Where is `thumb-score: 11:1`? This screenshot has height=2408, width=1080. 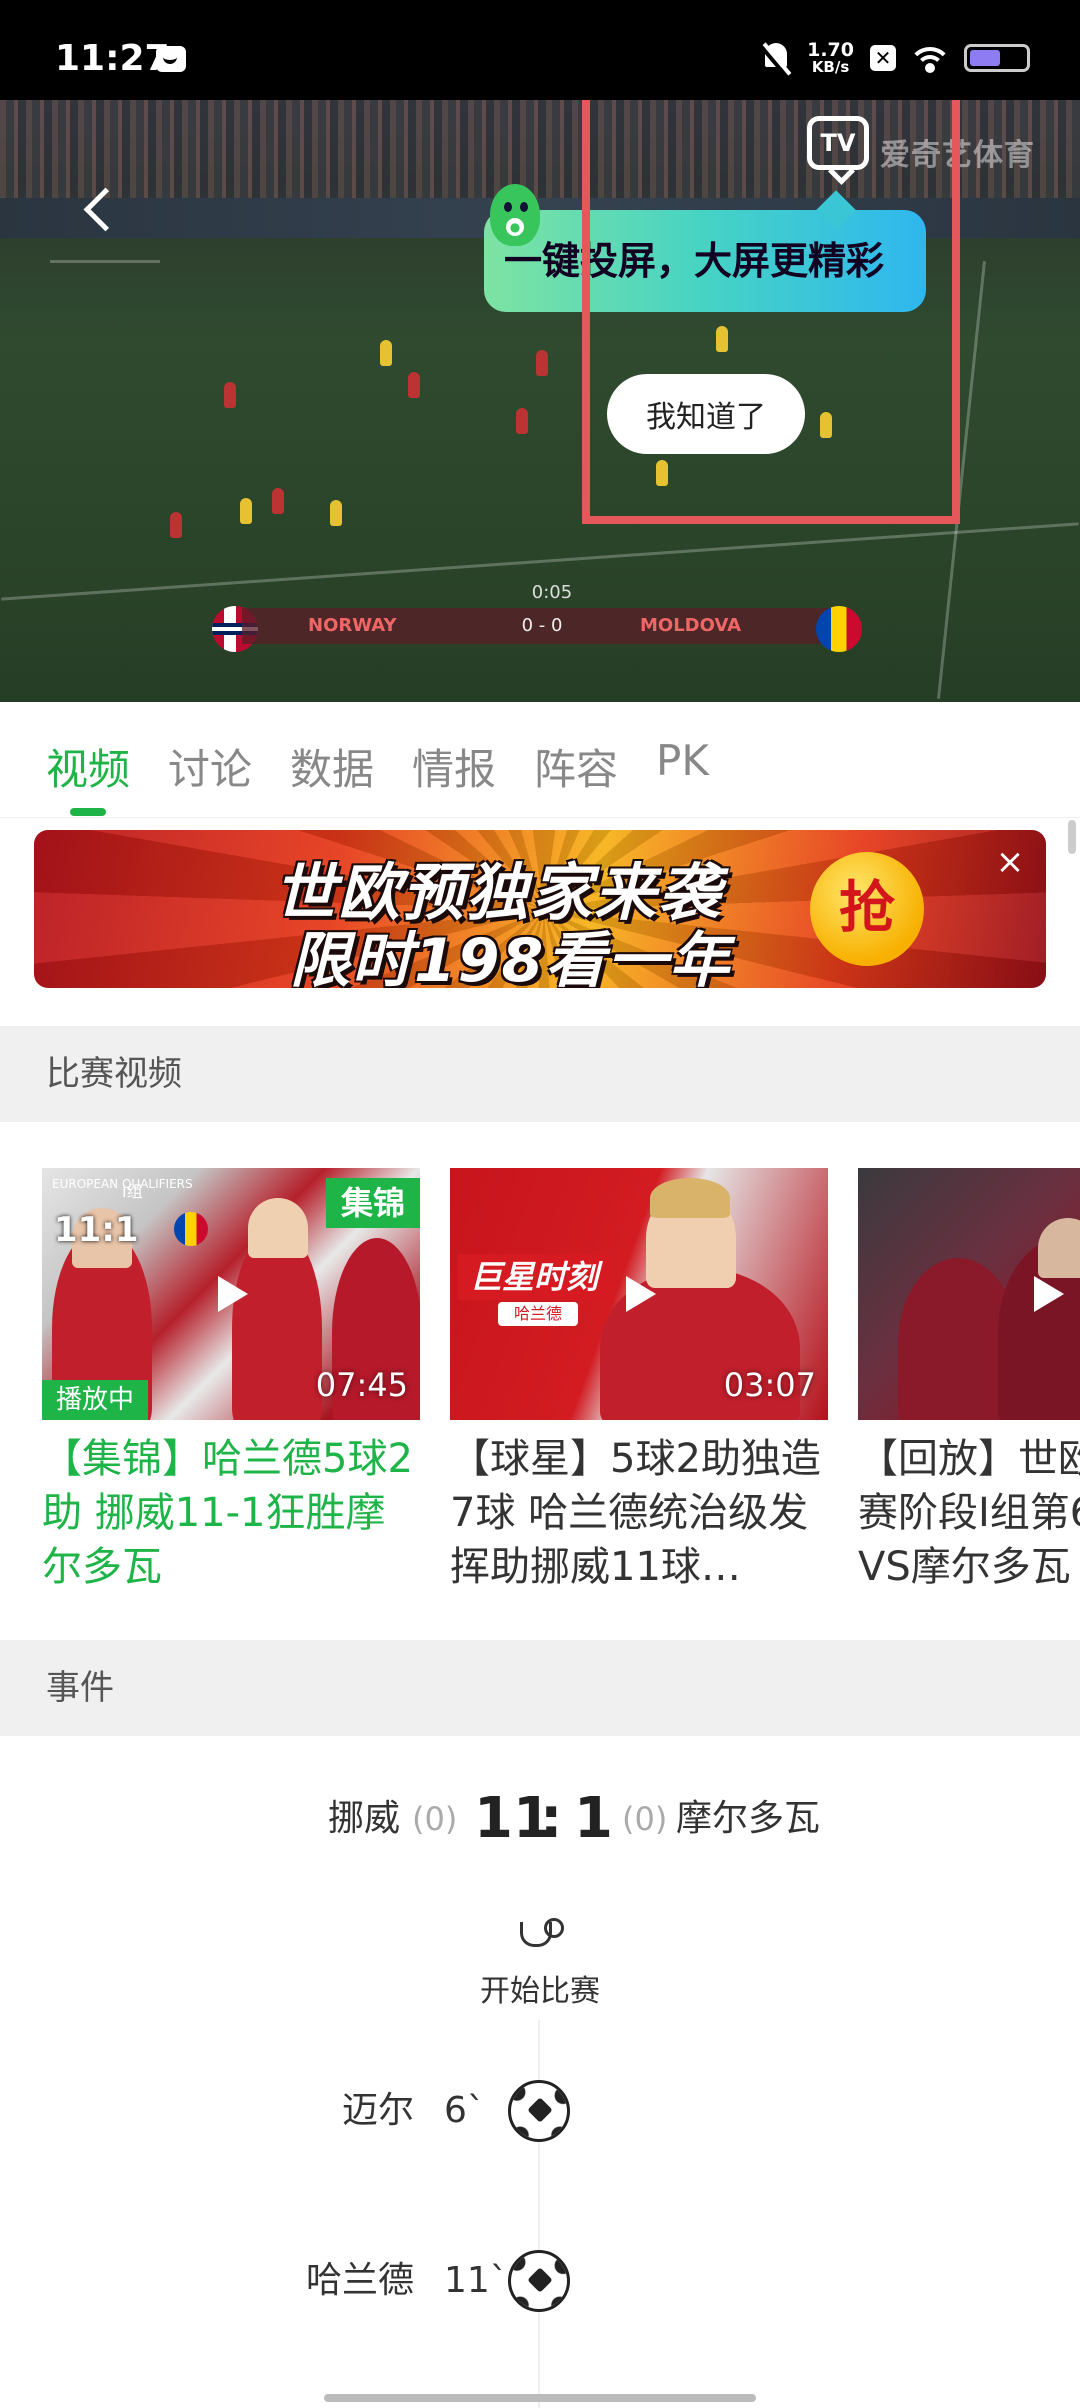
thumb-score: 11:1 is located at coordinates (96, 1230).